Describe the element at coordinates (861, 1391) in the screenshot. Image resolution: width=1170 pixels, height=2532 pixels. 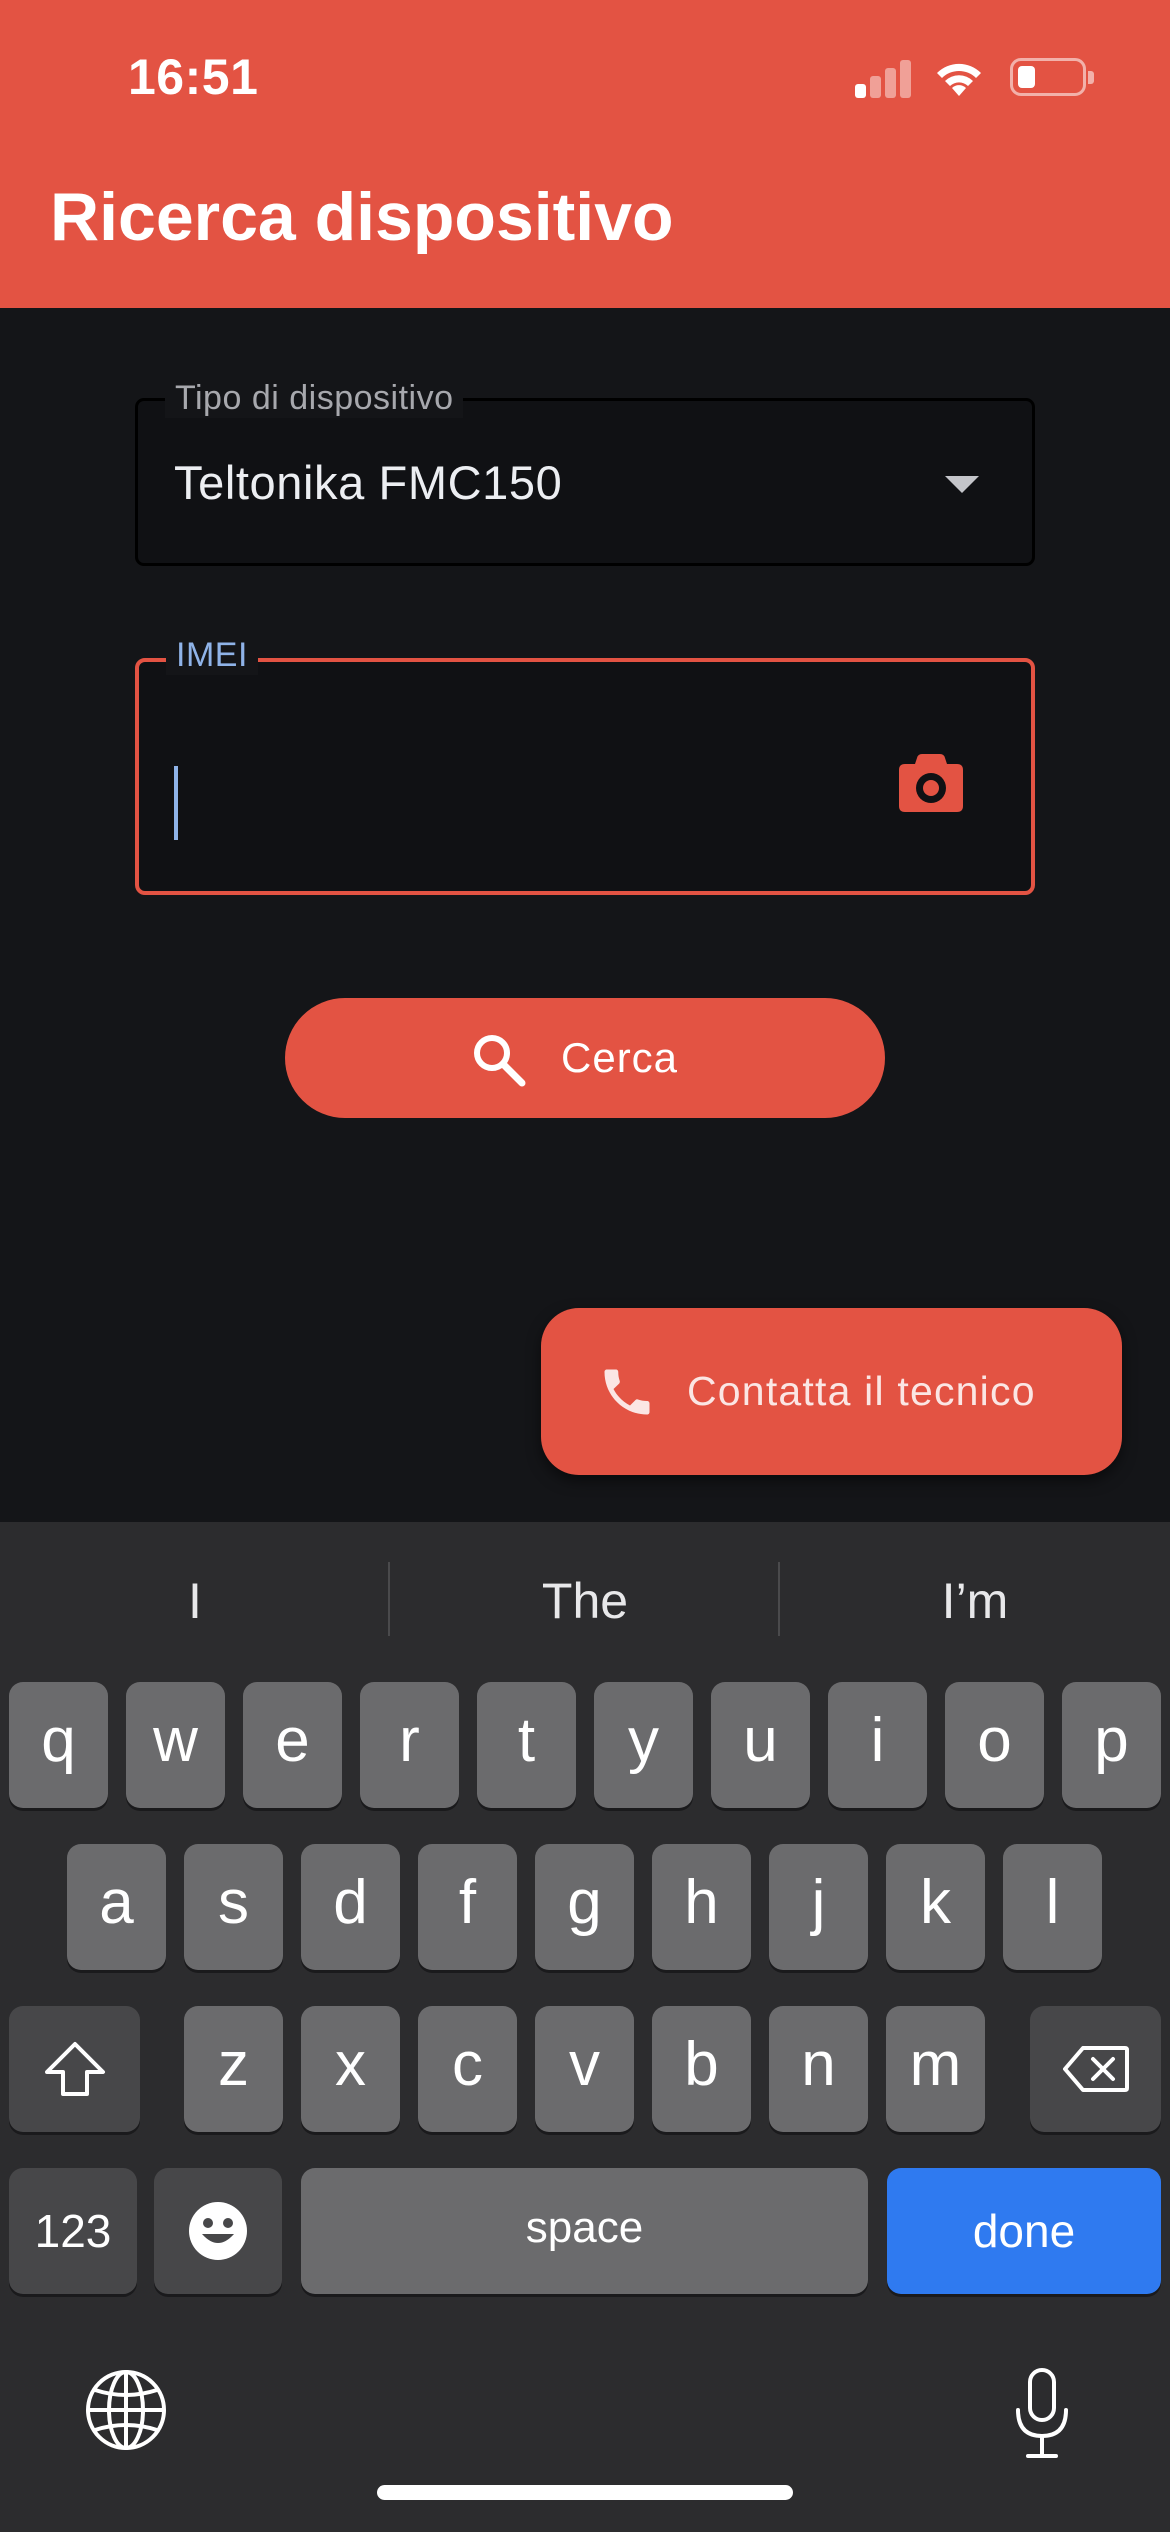
I see `contact-technician-label: Contatta il tecnico` at that location.